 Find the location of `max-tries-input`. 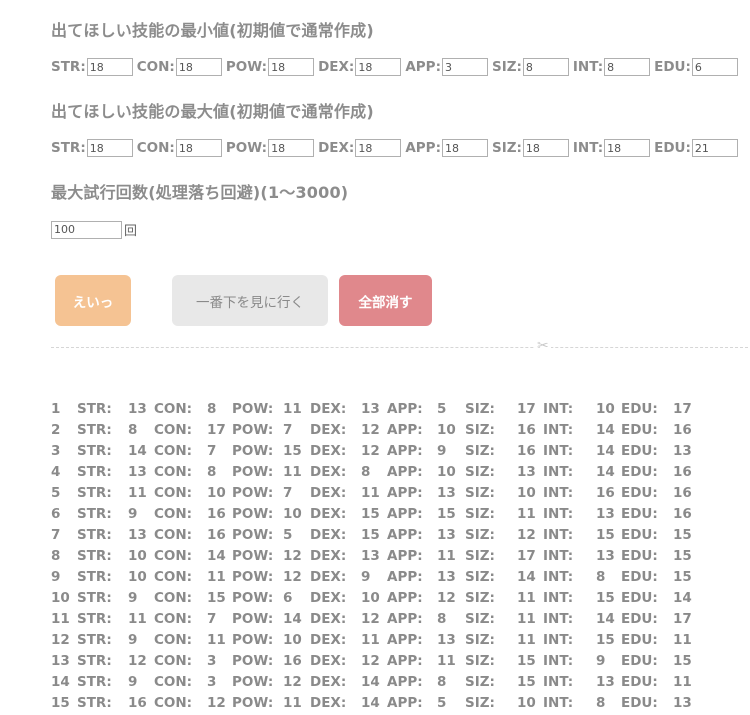

max-tries-input is located at coordinates (86, 229).